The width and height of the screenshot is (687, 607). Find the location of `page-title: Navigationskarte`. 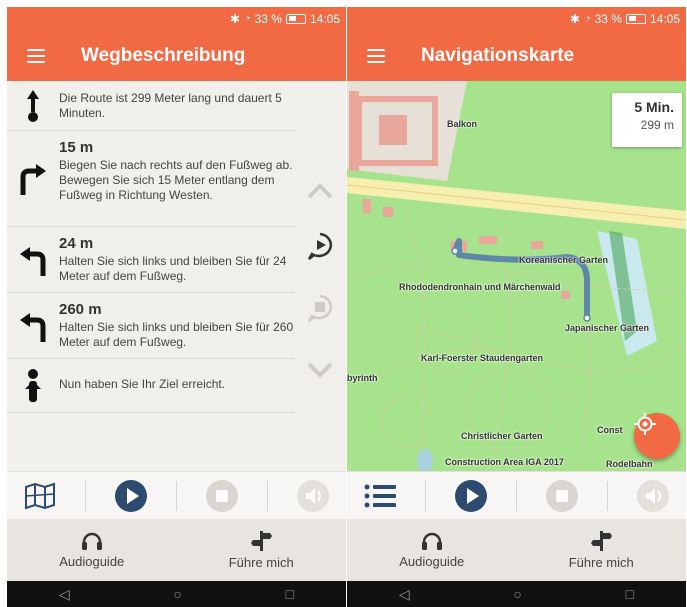

page-title: Navigationskarte is located at coordinates (498, 55).